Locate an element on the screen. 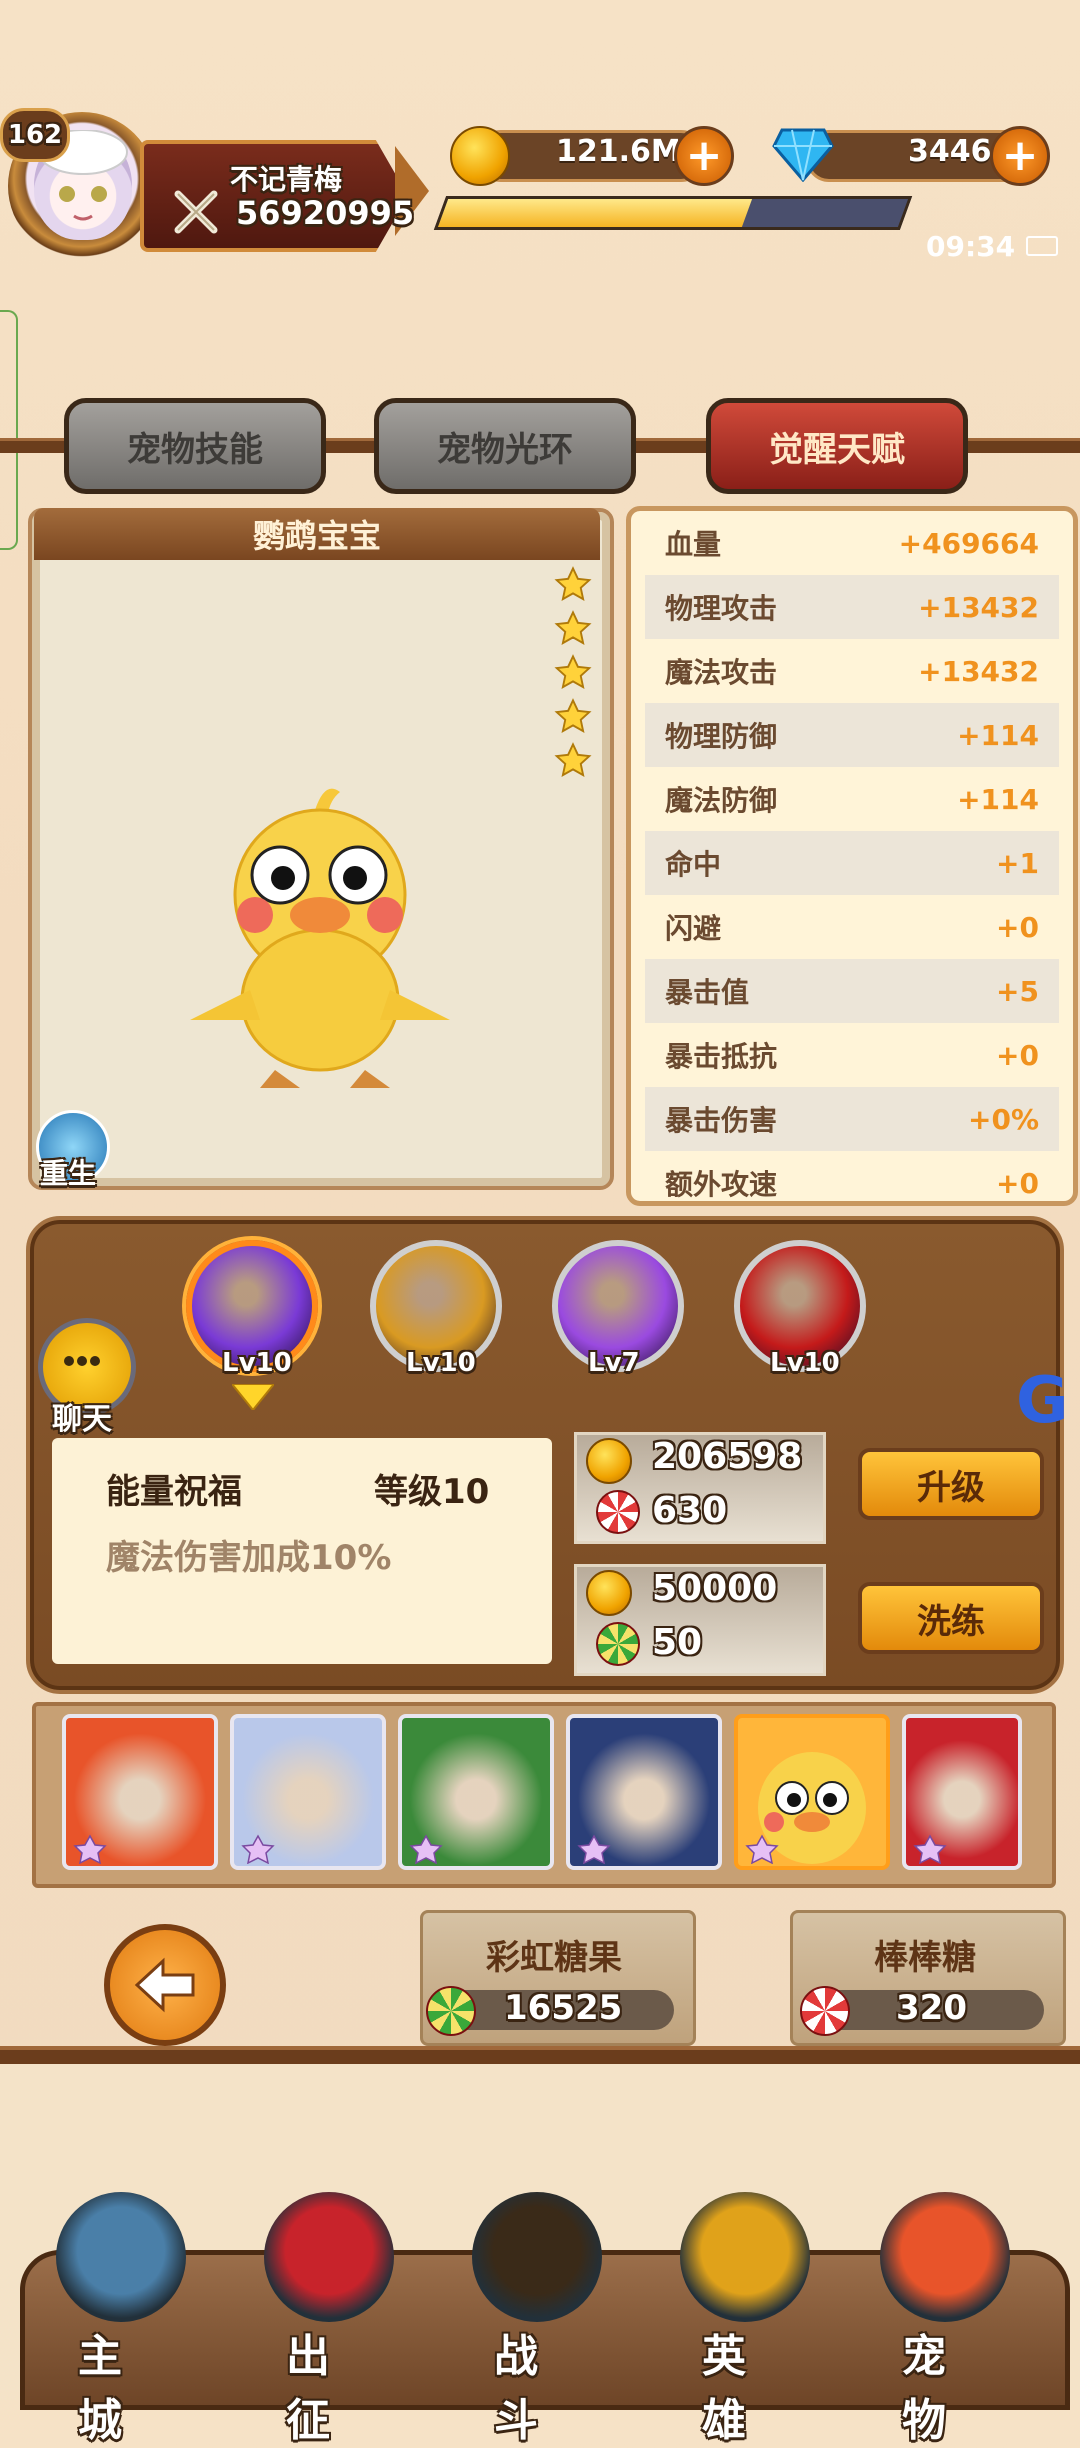 Image resolution: width=1080 pixels, height=2448 pixels. status-time: 09:34 is located at coordinates (971, 246).